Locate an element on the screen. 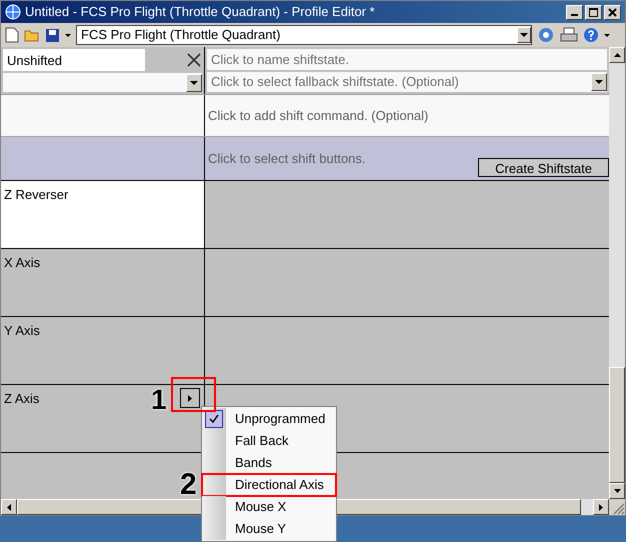  annotation-number: 1 is located at coordinates (159, 400).